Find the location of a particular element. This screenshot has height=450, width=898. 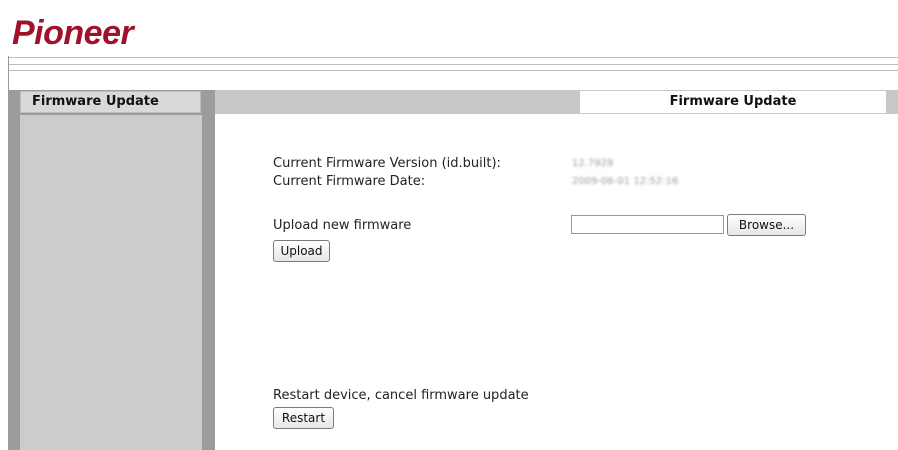

firmware-version-value: 12.7929 is located at coordinates (593, 163).